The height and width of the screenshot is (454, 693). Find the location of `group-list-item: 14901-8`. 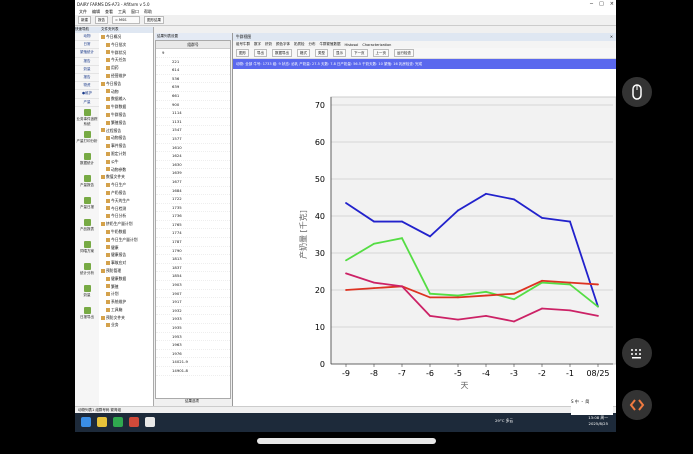

group-list-item: 14901-8 is located at coordinates (193, 371).